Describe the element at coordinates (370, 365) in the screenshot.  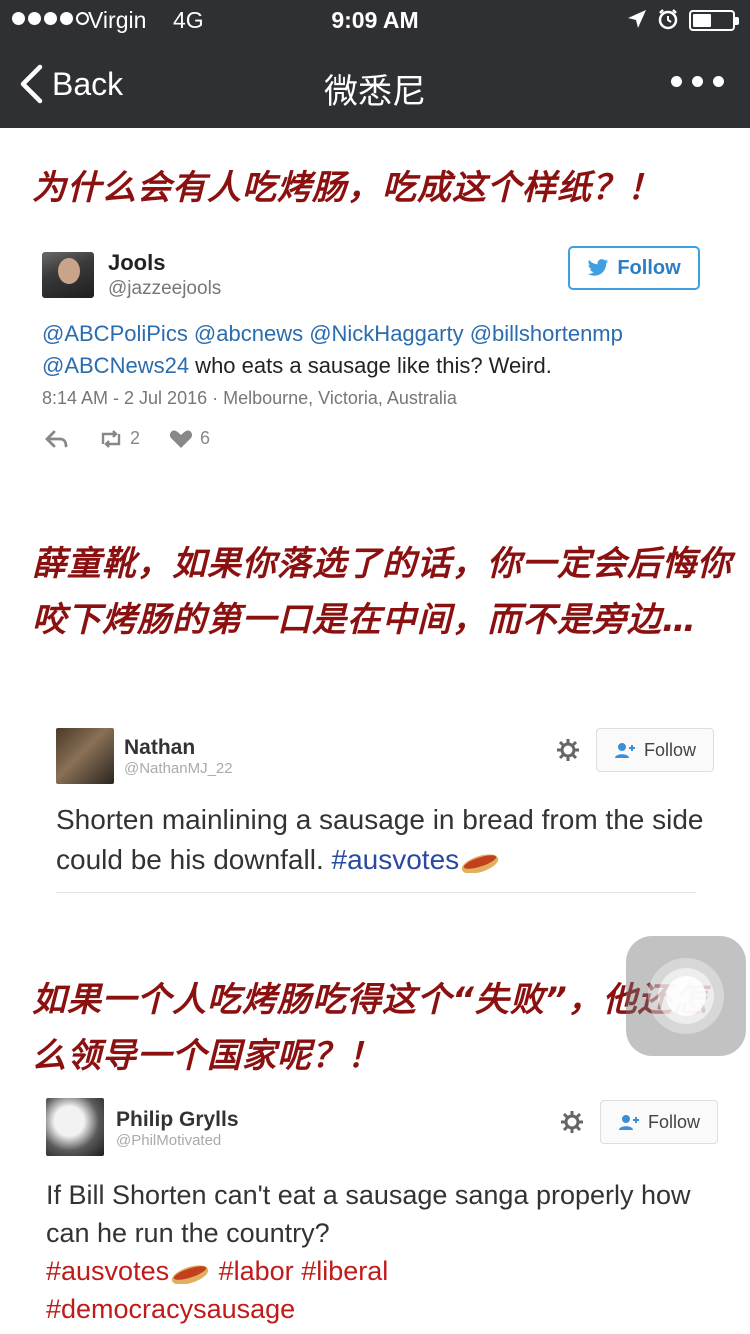
I see `tweet-text-line: who eats a sausage like this? Weird.` at that location.